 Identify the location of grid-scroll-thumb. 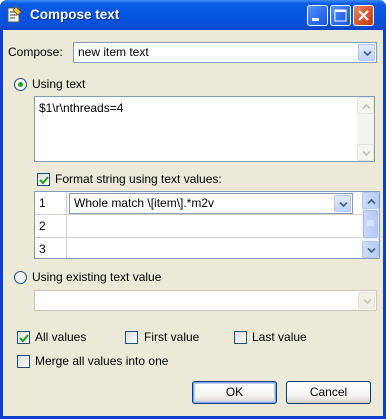
(370, 224).